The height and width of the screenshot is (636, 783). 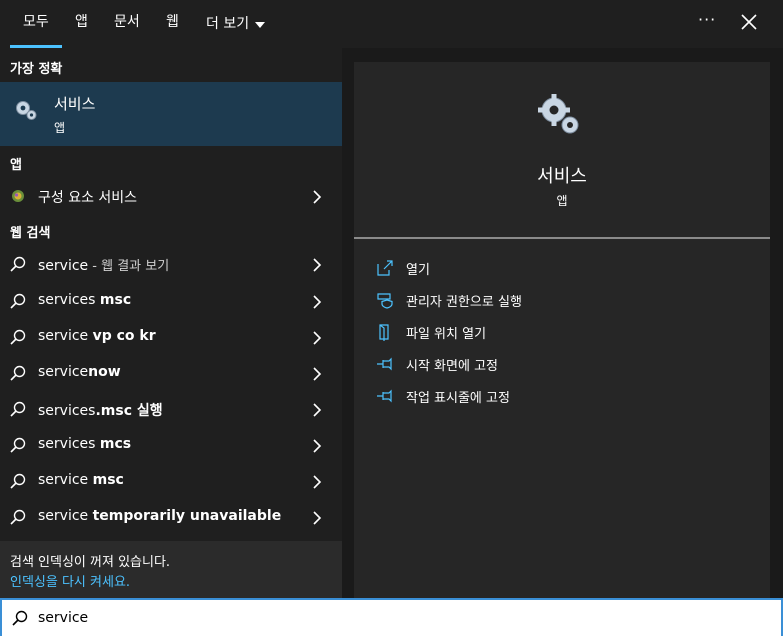 What do you see at coordinates (384, 332) in the screenshot?
I see `file-location-icon` at bounding box center [384, 332].